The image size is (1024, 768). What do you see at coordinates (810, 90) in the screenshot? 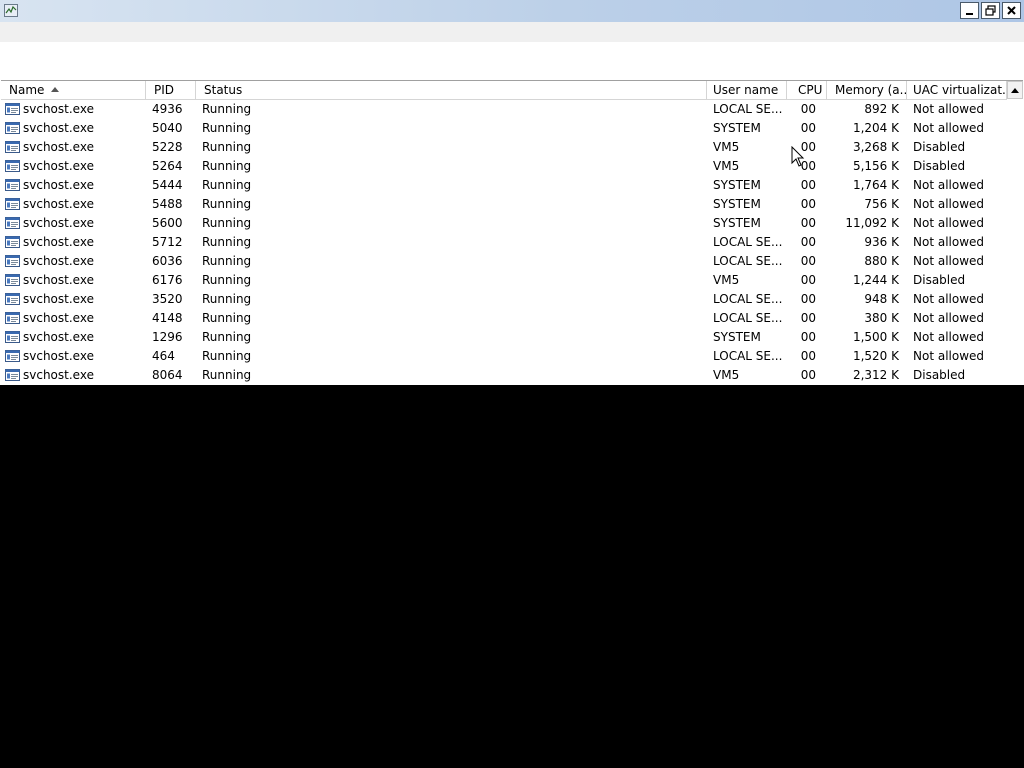
I see `column-header-label: CPU` at bounding box center [810, 90].